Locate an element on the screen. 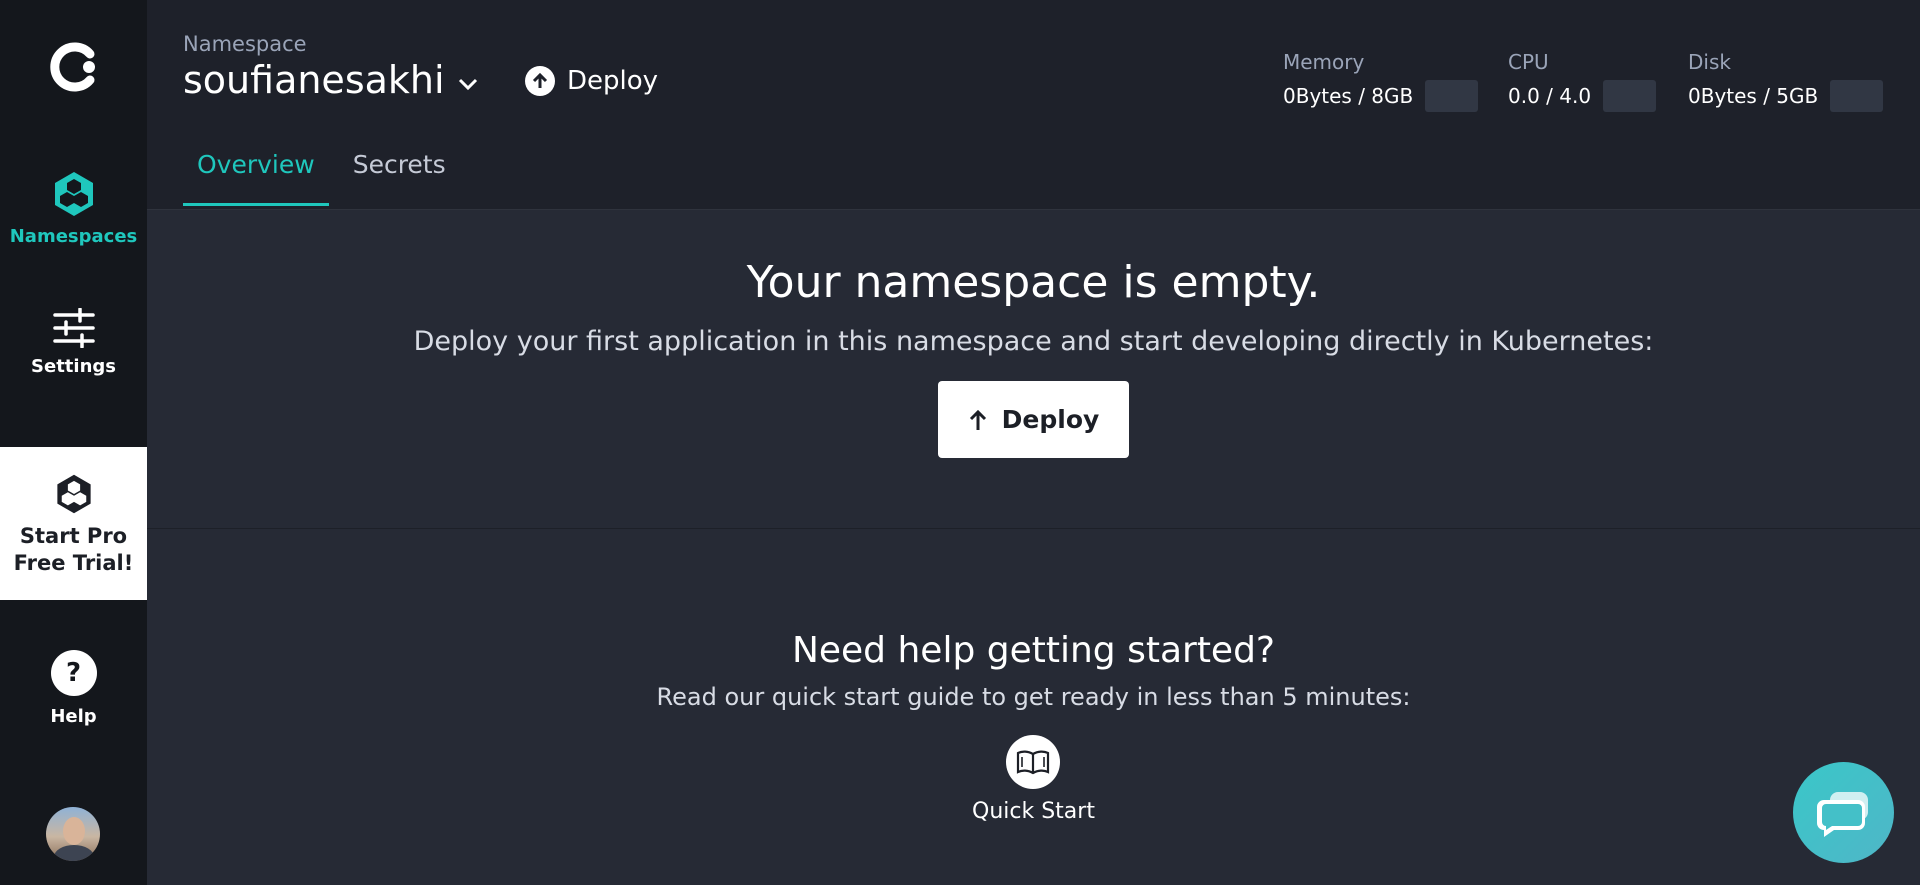 Image resolution: width=1920 pixels, height=885 pixels. header-deploy-label: Deploy is located at coordinates (613, 81).